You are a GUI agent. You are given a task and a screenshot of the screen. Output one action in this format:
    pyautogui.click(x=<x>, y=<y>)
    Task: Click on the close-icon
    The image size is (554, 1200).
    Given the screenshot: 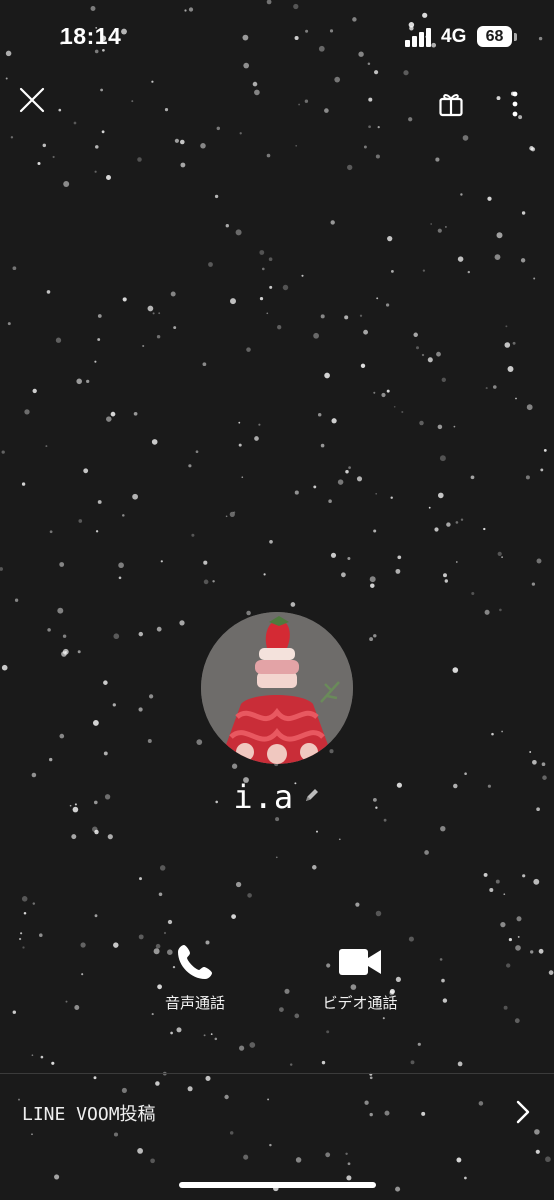 What is the action you would take?
    pyautogui.click(x=32, y=100)
    